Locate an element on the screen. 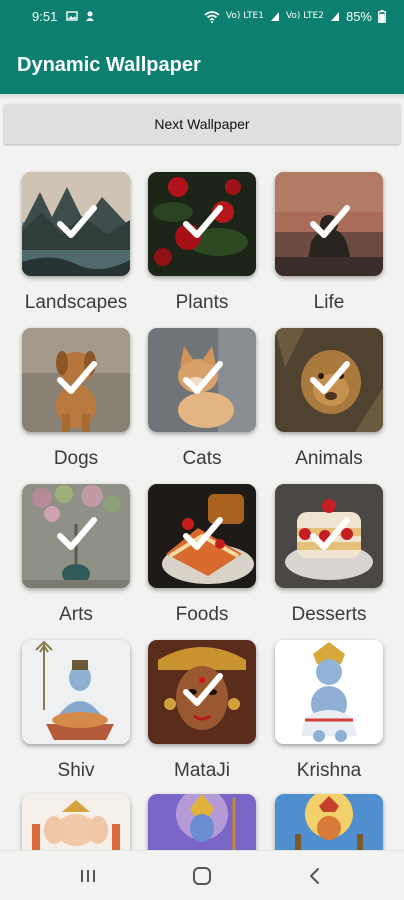 The width and height of the screenshot is (404, 900). wifi-icon is located at coordinates (212, 16).